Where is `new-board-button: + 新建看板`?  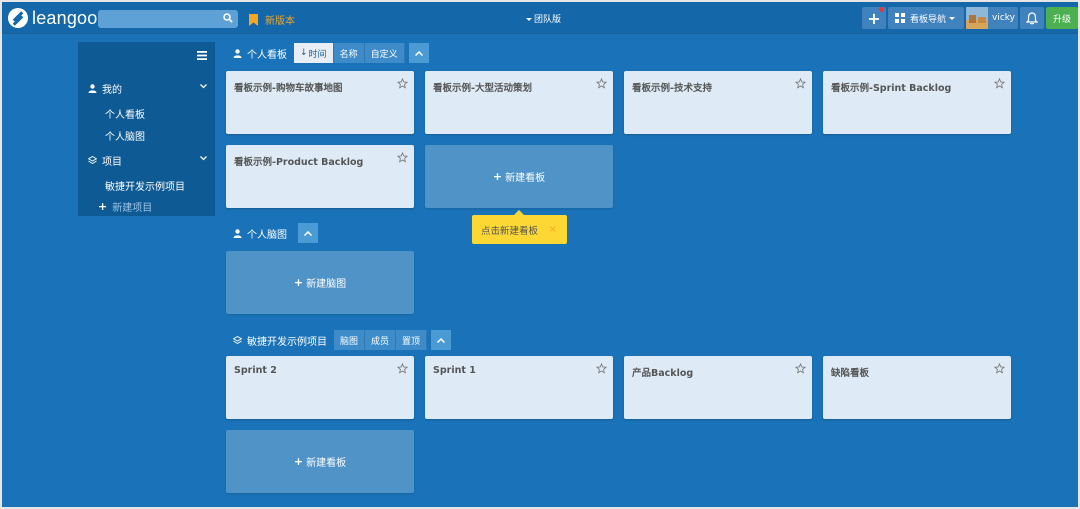 new-board-button: + 新建看板 is located at coordinates (519, 176).